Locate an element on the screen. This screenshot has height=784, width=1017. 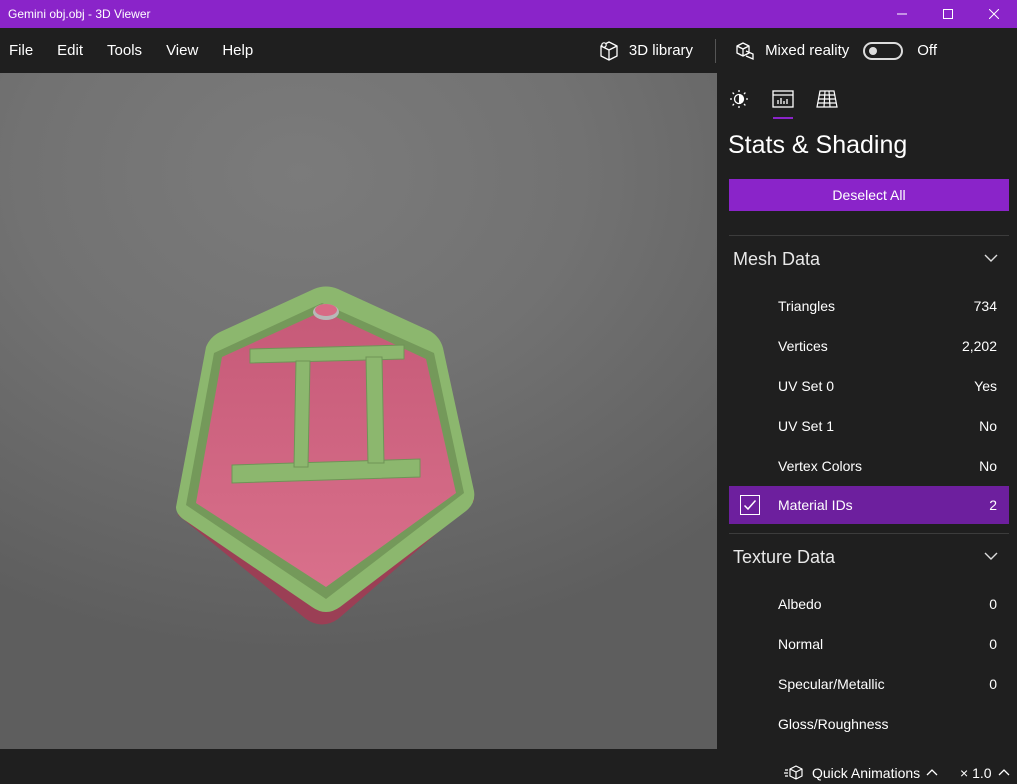
mesh-row-uv-set-0: UV Set 0 Yes is located at coordinates (869, 386).